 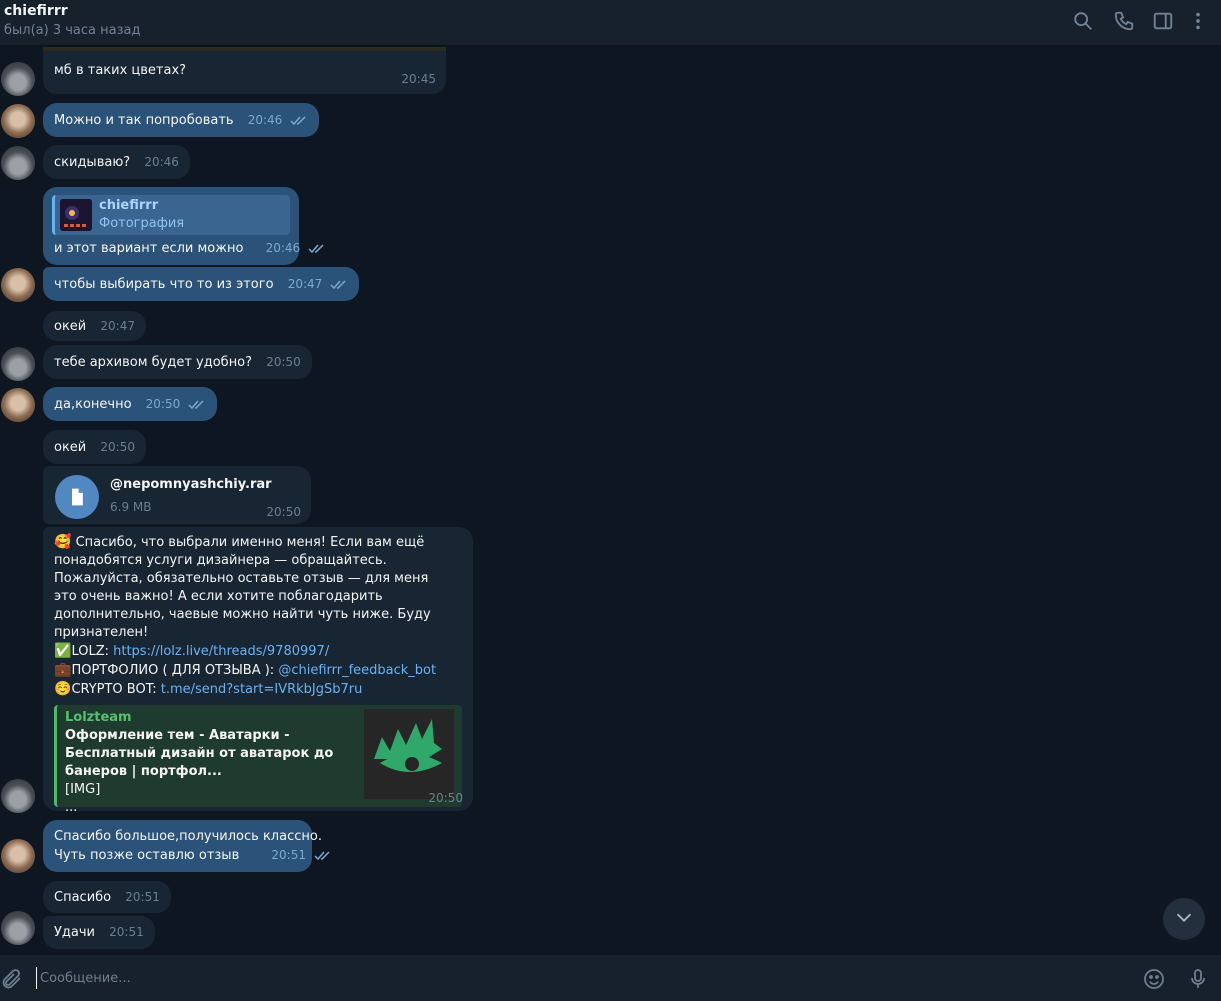 I want to click on reply-thumbnail, so click(x=76, y=215).